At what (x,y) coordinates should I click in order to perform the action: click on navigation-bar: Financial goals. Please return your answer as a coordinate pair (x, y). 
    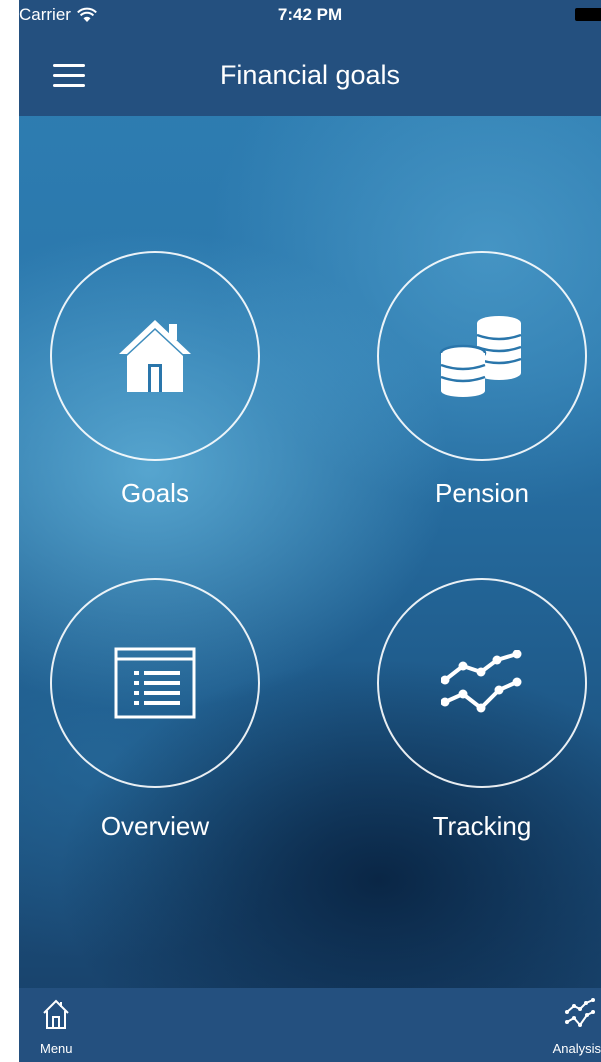
    Looking at the image, I should click on (310, 73).